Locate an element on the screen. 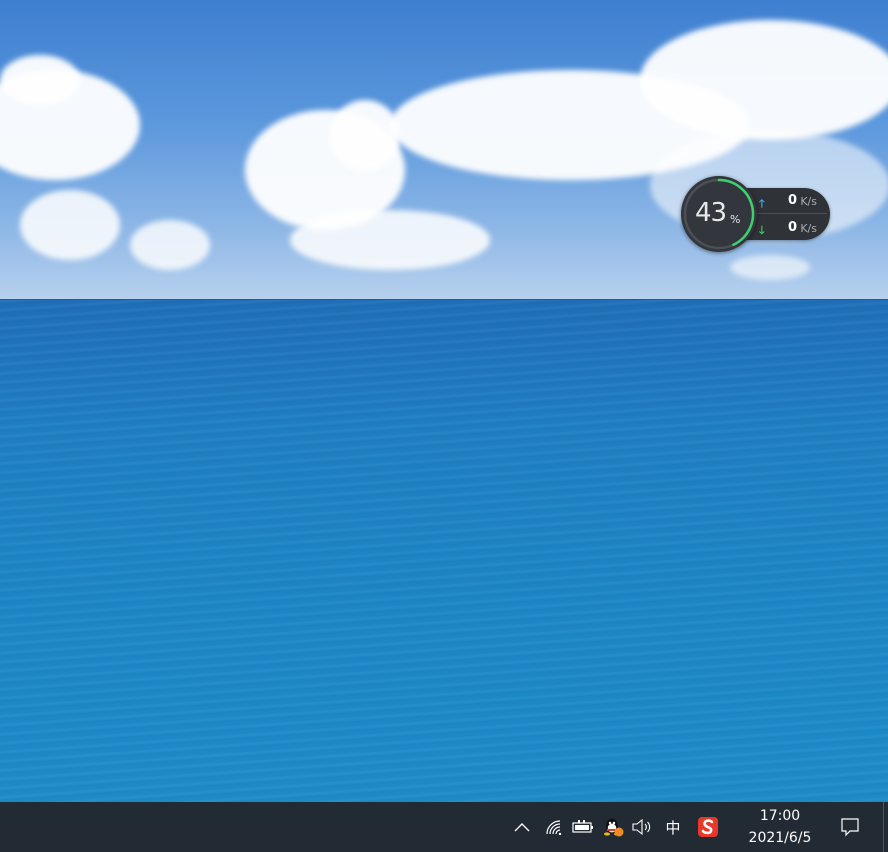  qq-tray-button is located at coordinates (613, 827).